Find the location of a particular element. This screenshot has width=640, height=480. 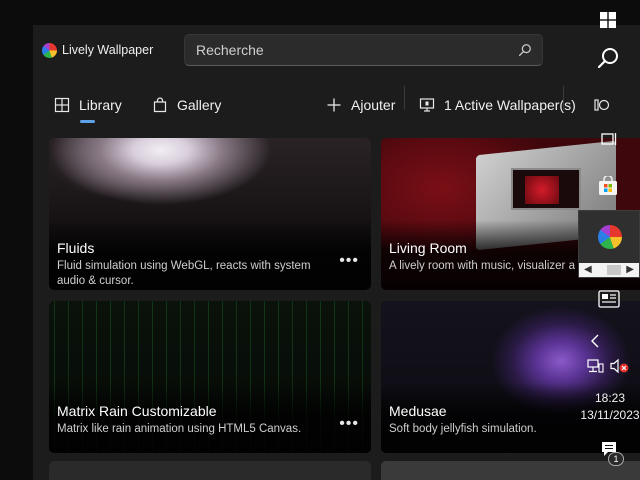

active-wallpapers-label: 1 Active Wallpaper(s) is located at coordinates (510, 105).